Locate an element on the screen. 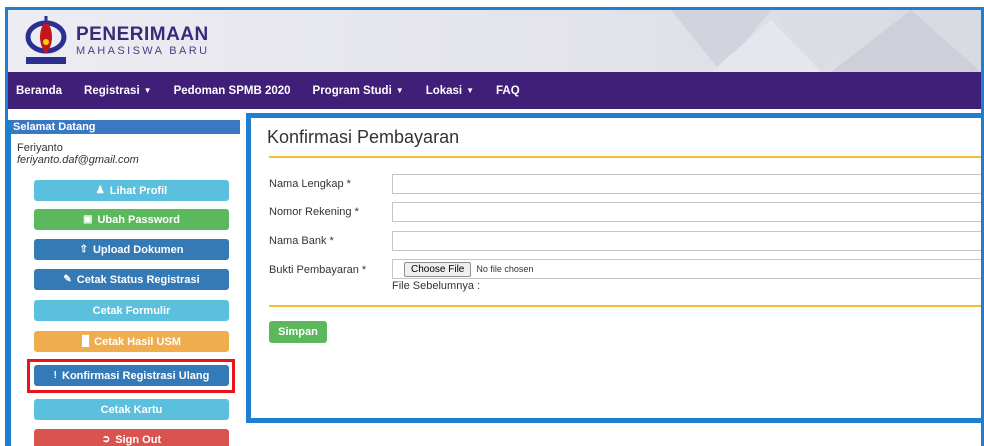 The height and width of the screenshot is (446, 984). site-header: PENERIMAAN MAHASISWA BARU is located at coordinates (494, 41).